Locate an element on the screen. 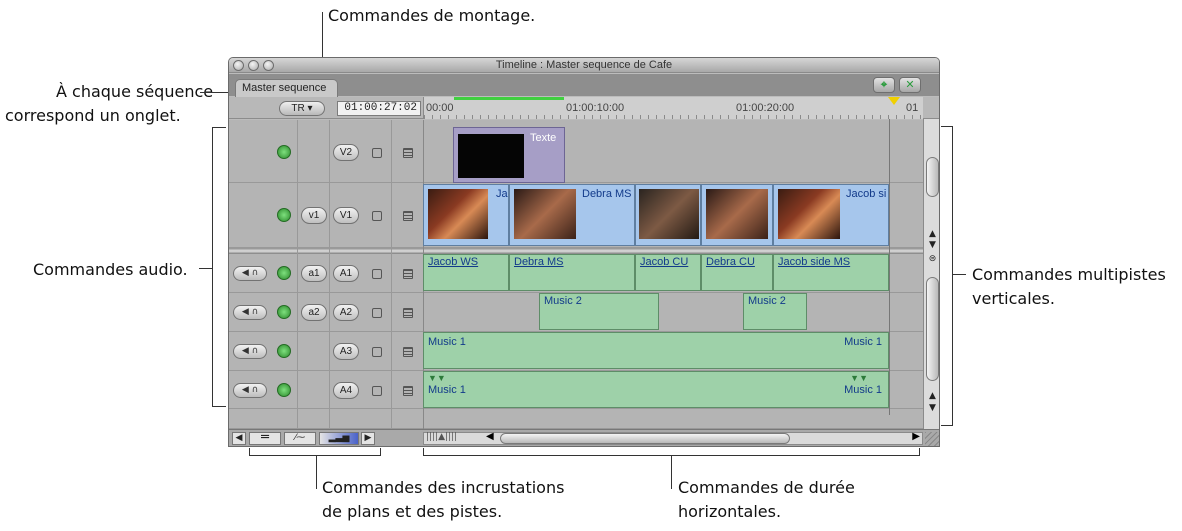  callout-incrustations-2: de plans et des pistes. is located at coordinates (412, 511).